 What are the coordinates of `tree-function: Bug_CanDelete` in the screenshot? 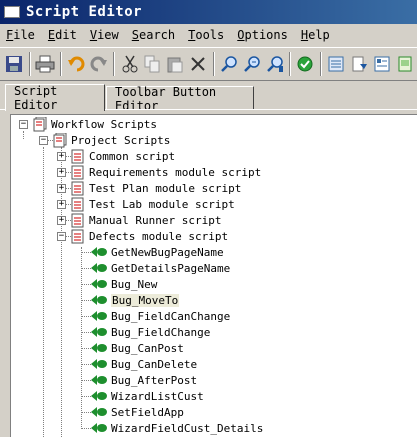 It's located at (144, 364).